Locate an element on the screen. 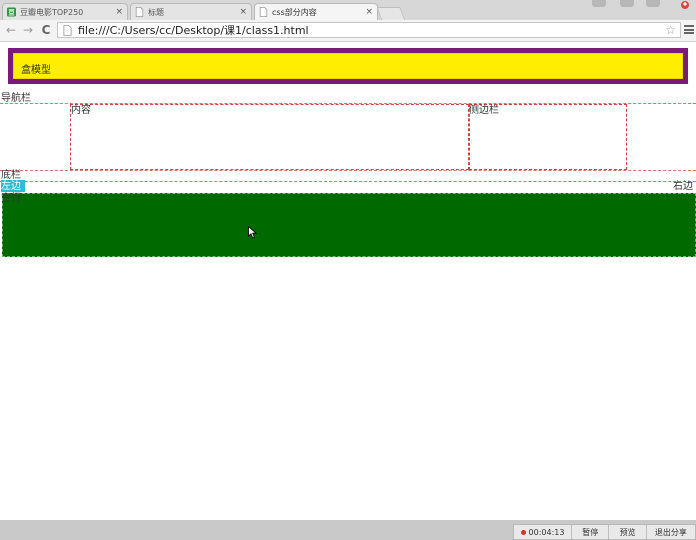 The image size is (696, 540). tab-title-page: 标题 × is located at coordinates (191, 11).